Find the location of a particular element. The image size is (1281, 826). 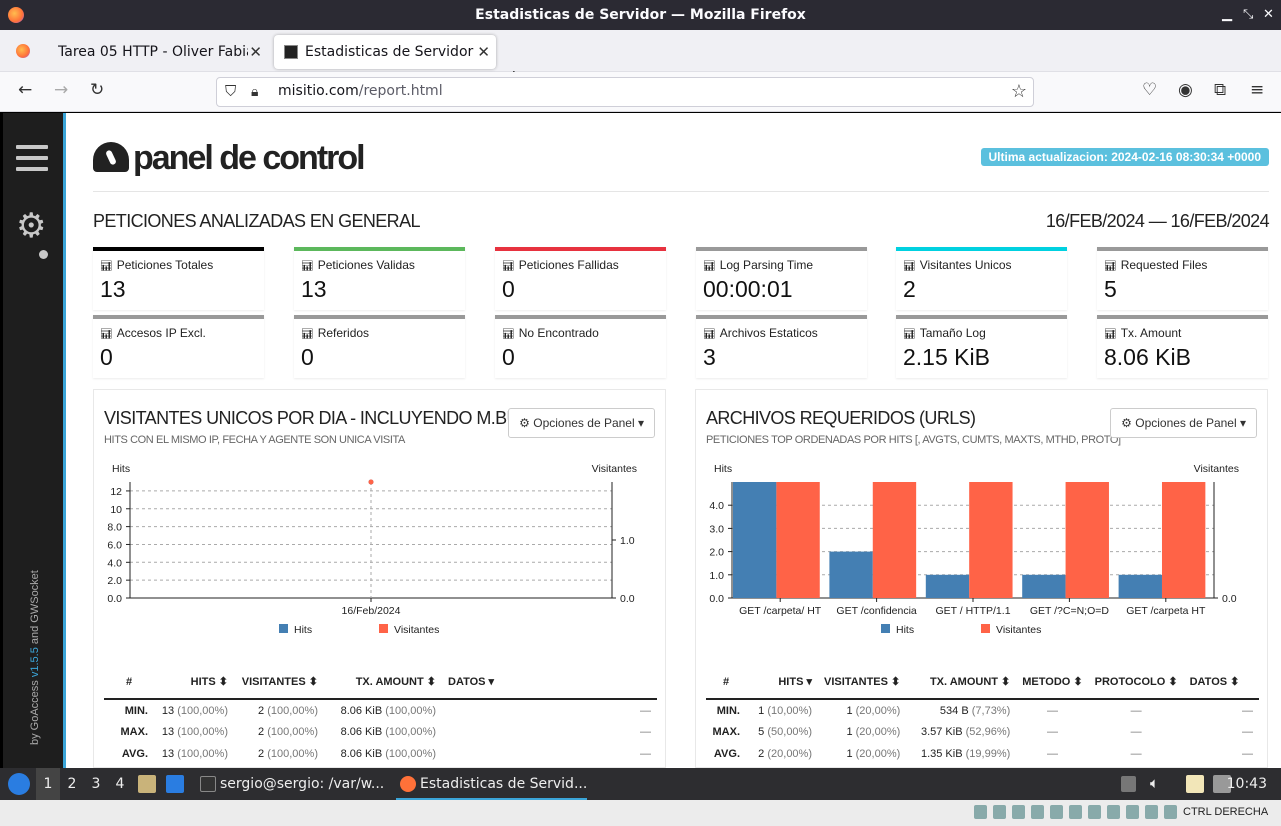

stat-value: 2.15 KiB is located at coordinates (946, 357).